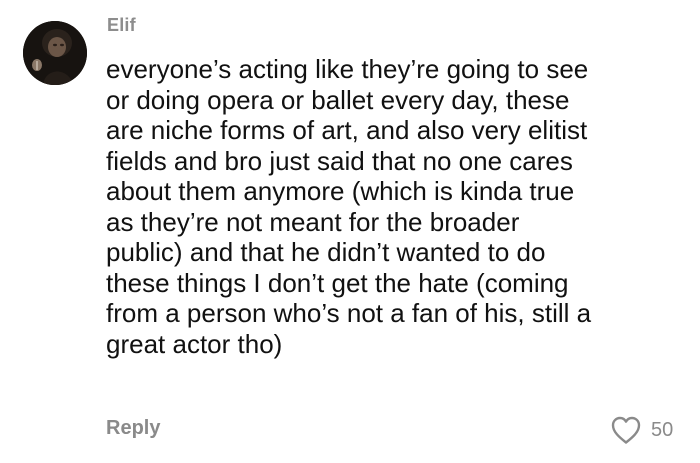 This screenshot has width=700, height=463. What do you see at coordinates (641, 430) in the screenshot?
I see `like-button: 50` at bounding box center [641, 430].